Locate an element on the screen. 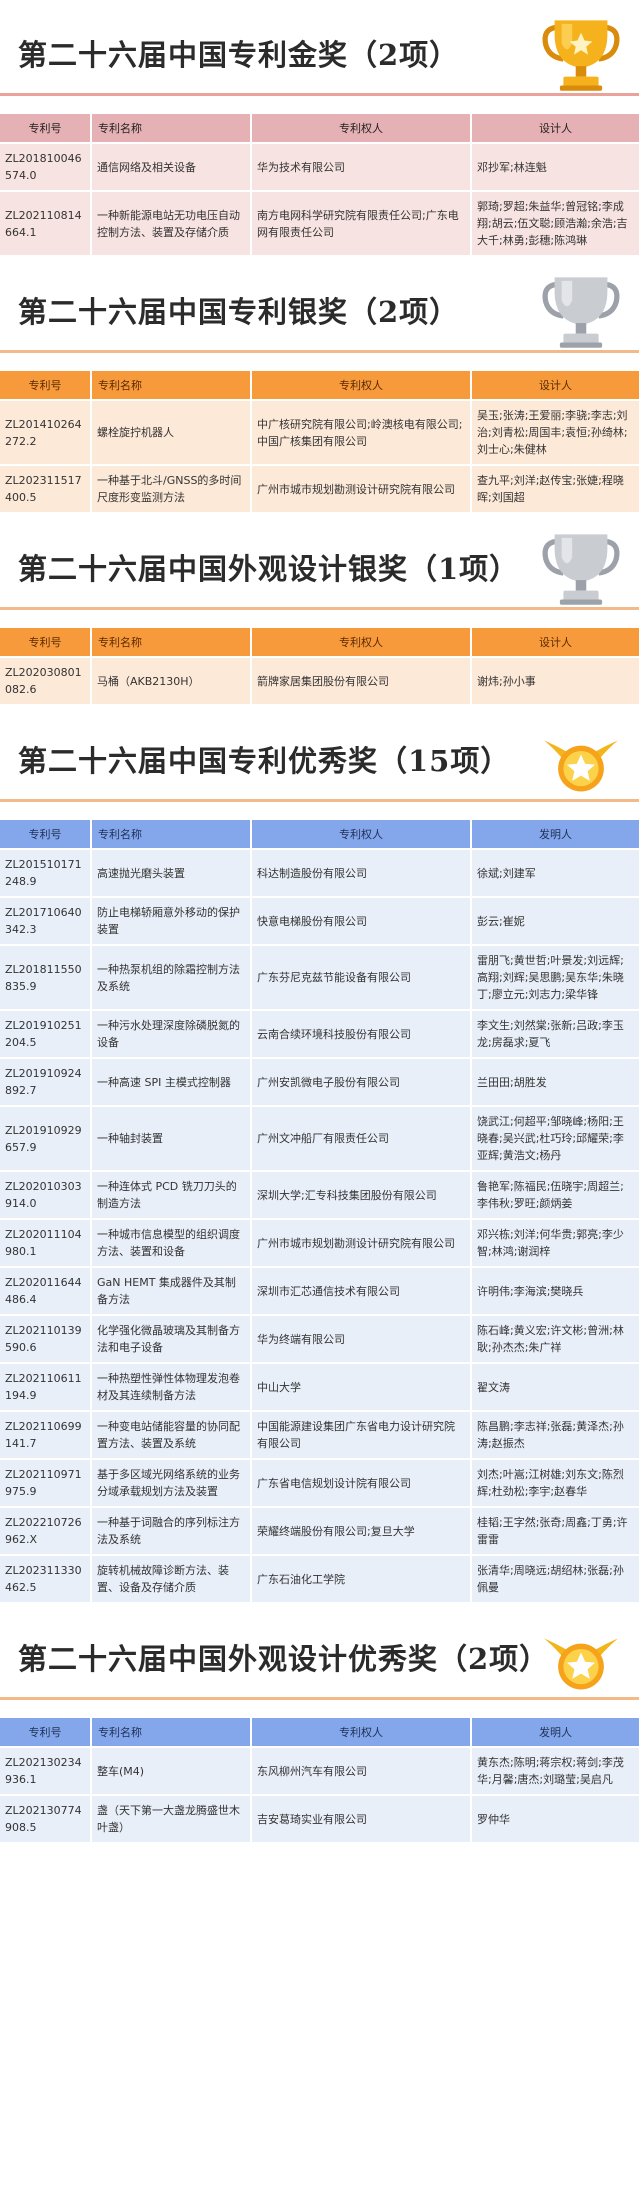  patentee: 荣耀终端股份有限公司;复旦大学 is located at coordinates (362, 1532).